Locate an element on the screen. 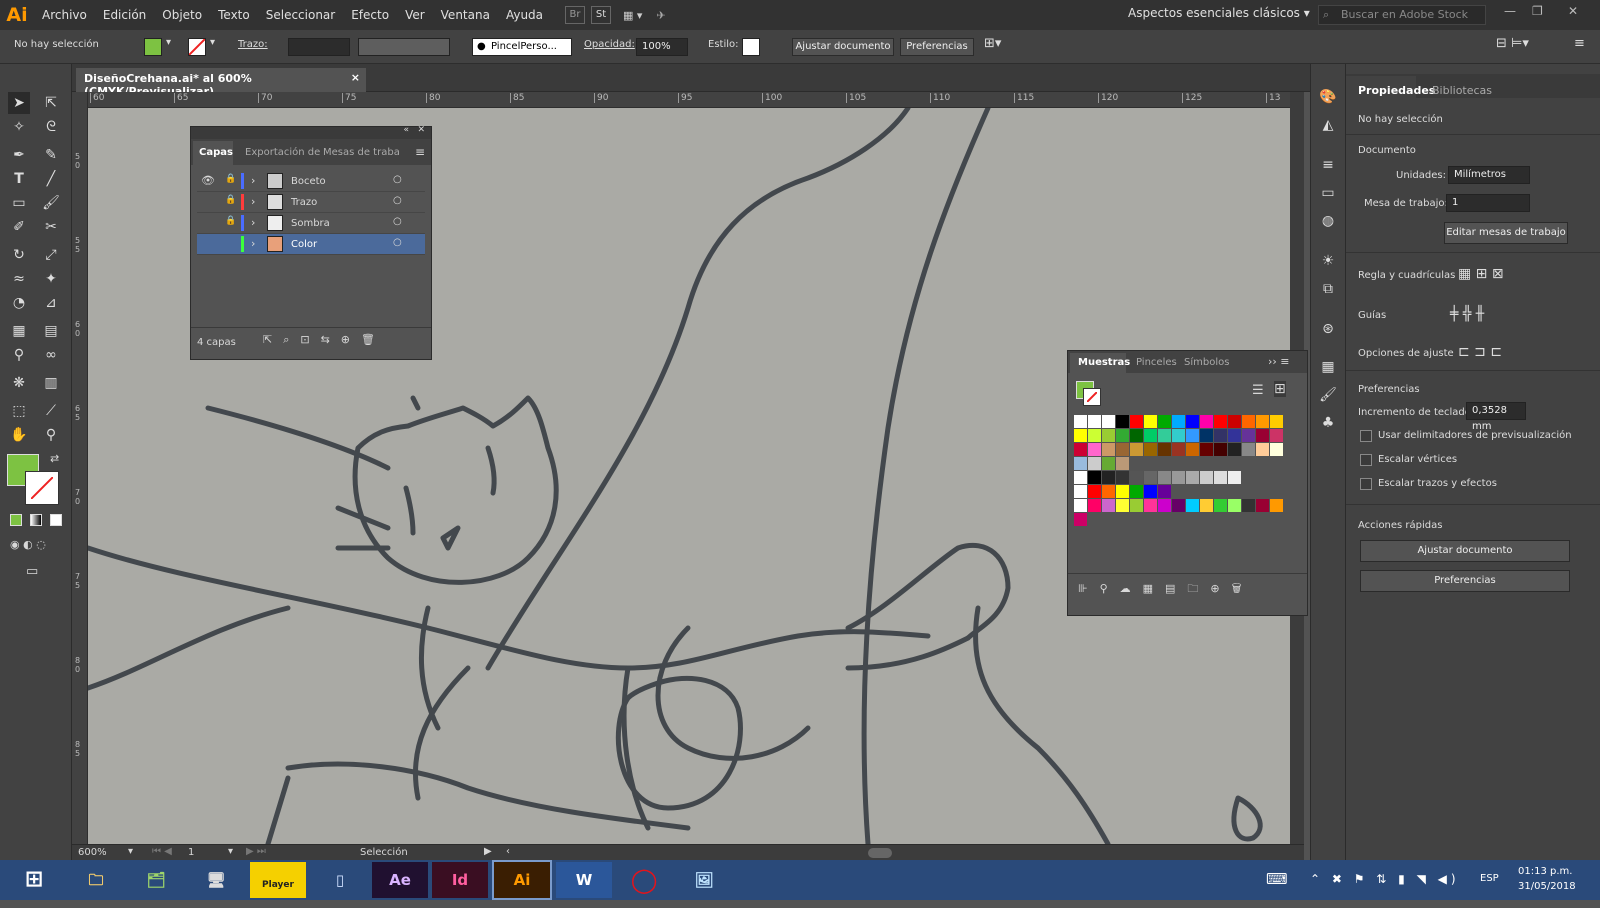 This screenshot has height=908, width=1600. mesh-tool-icon: ▦ is located at coordinates (19, 331).